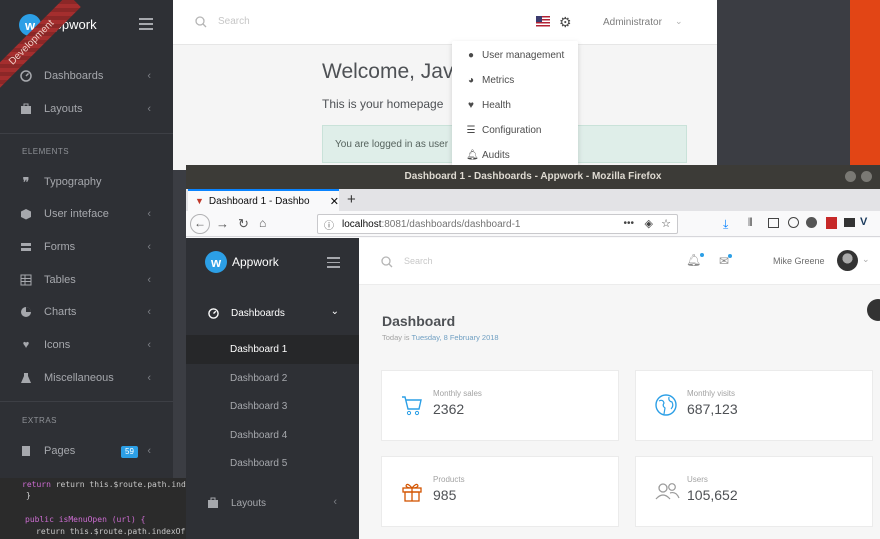 Image resolution: width=880 pixels, height=539 pixels. What do you see at coordinates (449, 409) in the screenshot?
I see `card-value: 2362` at bounding box center [449, 409].